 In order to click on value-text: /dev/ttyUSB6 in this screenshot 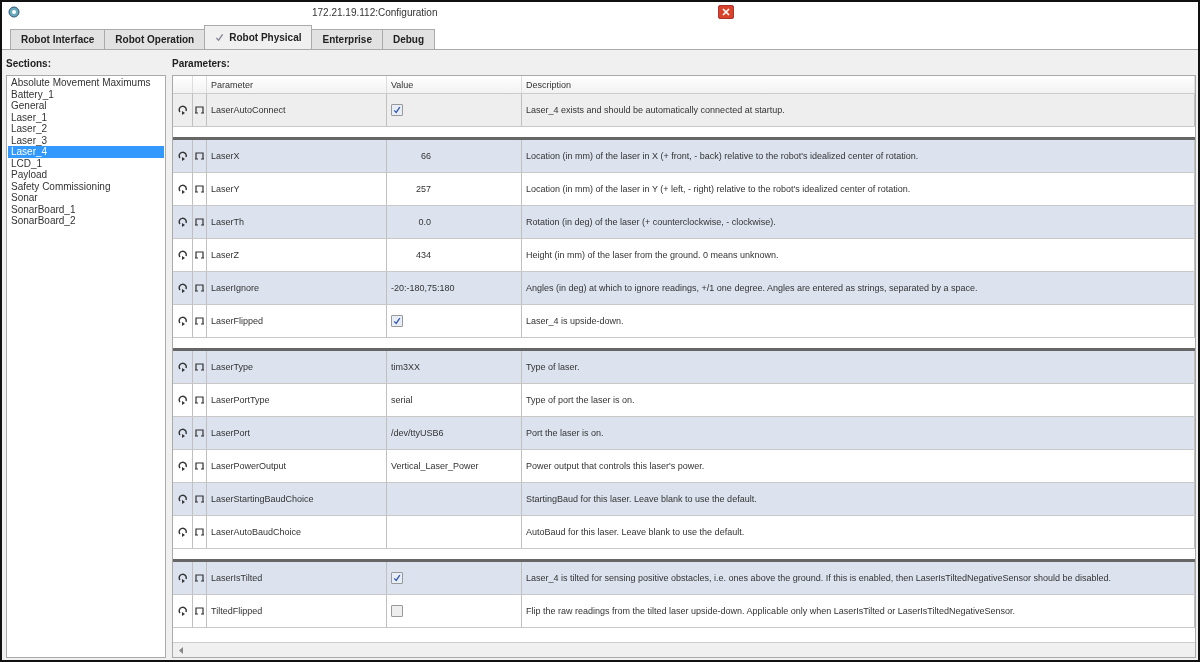, I will do `click(417, 433)`.